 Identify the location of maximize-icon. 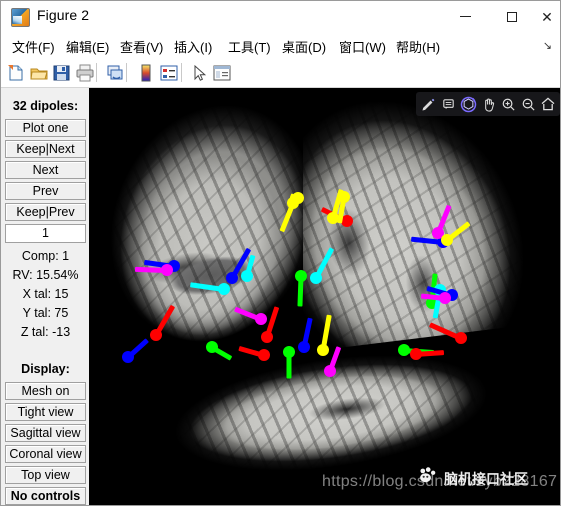
(511, 16).